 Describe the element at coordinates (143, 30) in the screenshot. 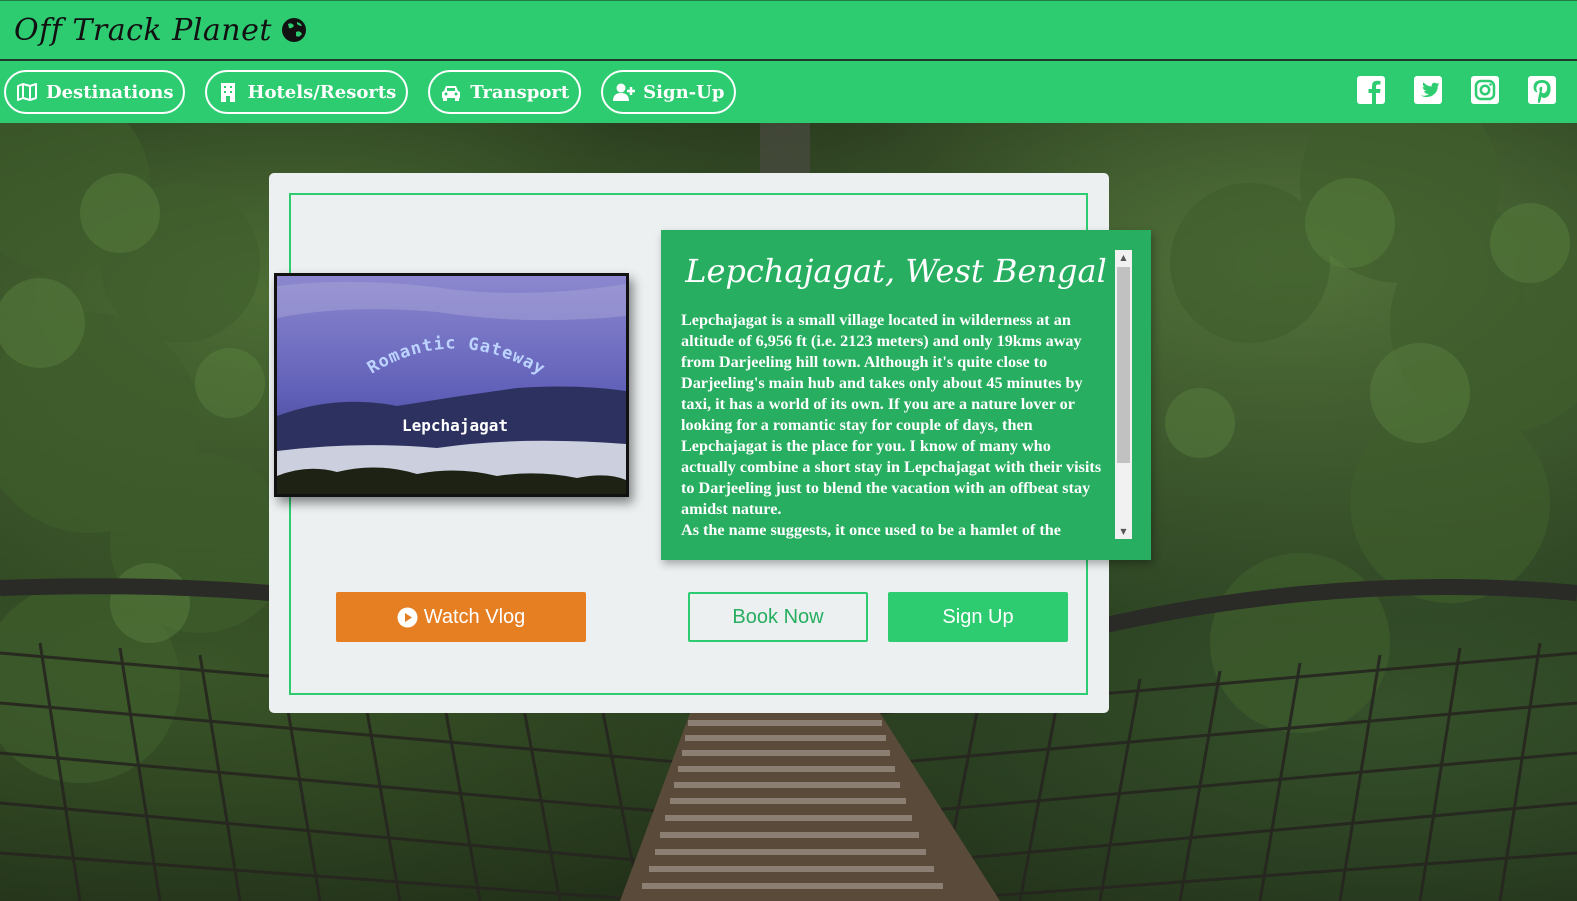

I see `brand-name: Off Track Planet` at that location.